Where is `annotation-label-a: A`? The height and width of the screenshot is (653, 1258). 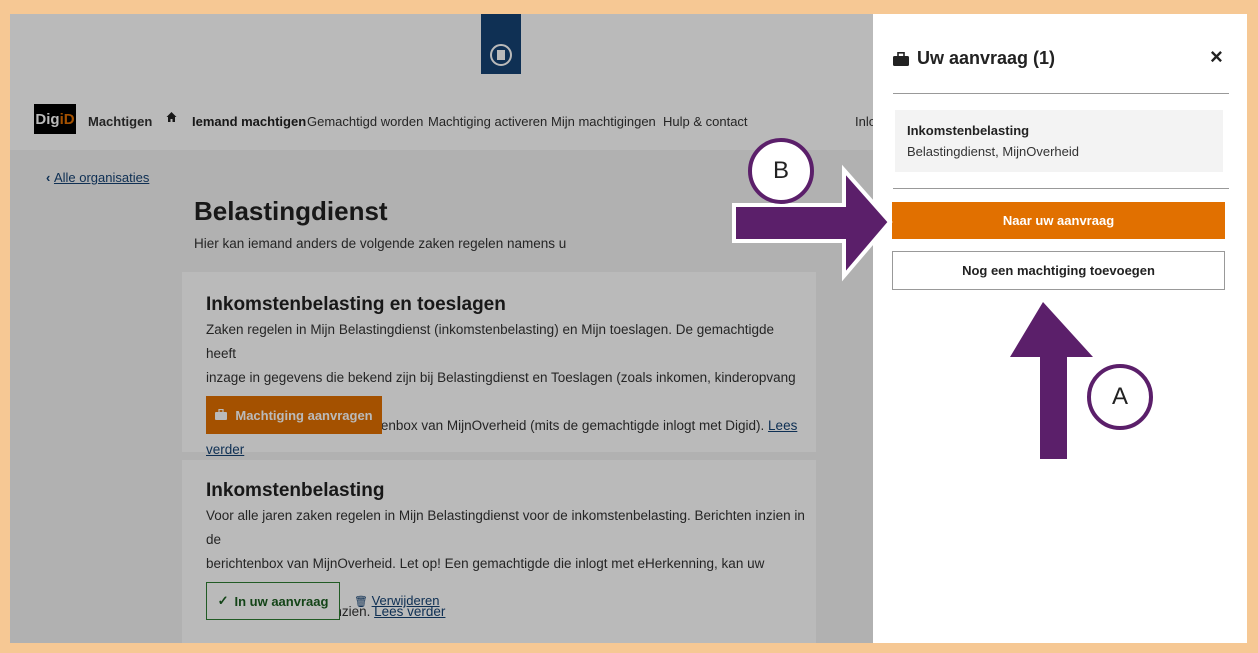
annotation-label-a: A is located at coordinates (1120, 397).